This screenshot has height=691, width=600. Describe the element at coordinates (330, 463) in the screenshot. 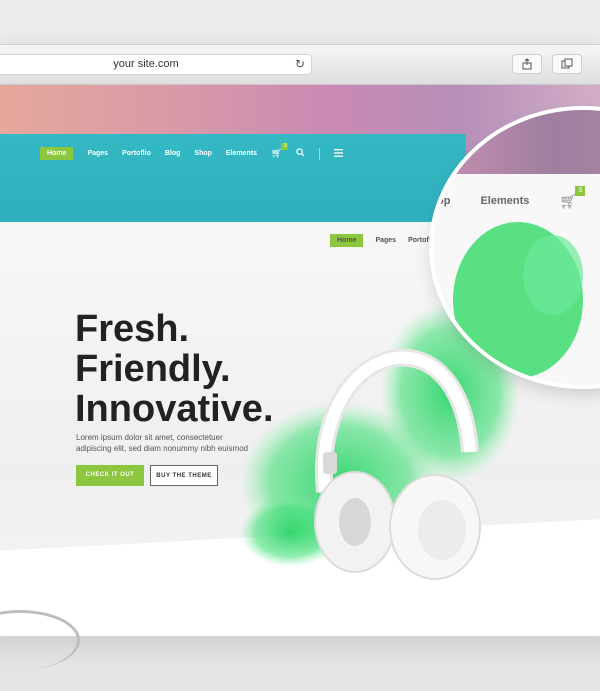

I see `hinge-left` at that location.